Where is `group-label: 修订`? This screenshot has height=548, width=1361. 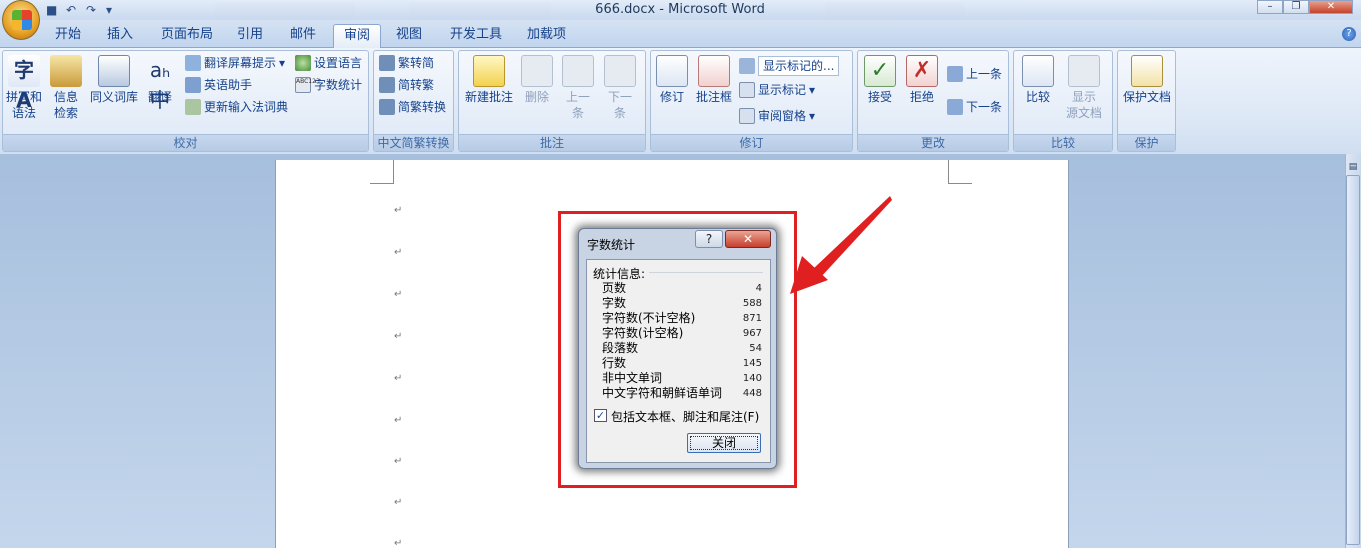
group-label: 修订 is located at coordinates (751, 142).